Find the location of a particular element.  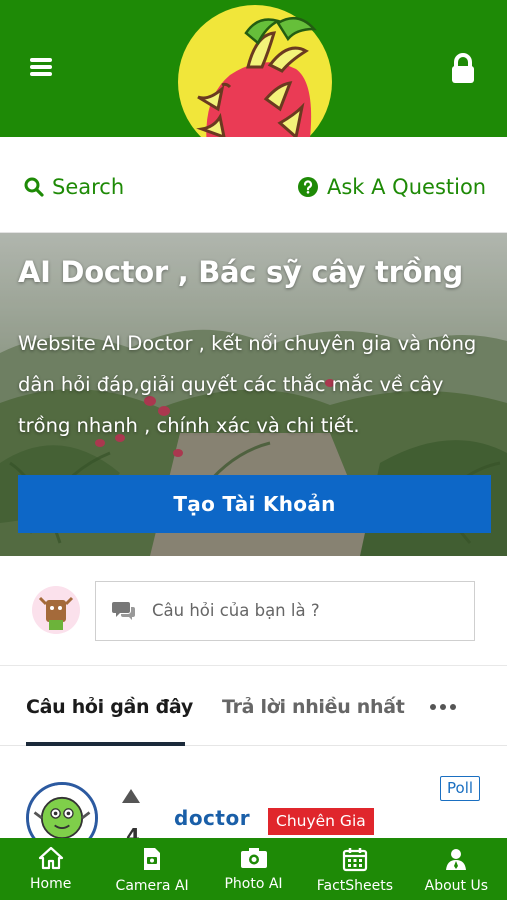

hero-title: AI Doctor , Bác sỹ cây trồng is located at coordinates (240, 272).